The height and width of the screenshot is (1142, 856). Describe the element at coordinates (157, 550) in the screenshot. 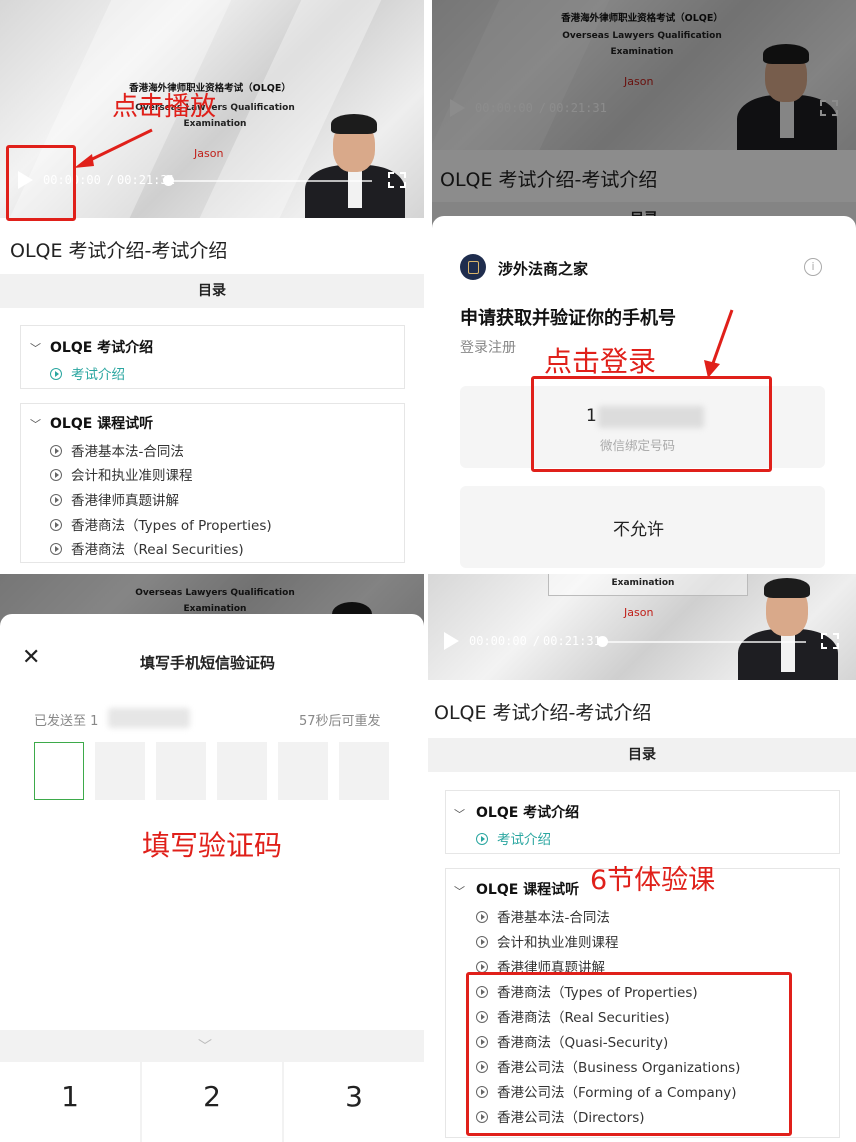

I see `lesson-label: 香港商法（Real Securities)` at that location.